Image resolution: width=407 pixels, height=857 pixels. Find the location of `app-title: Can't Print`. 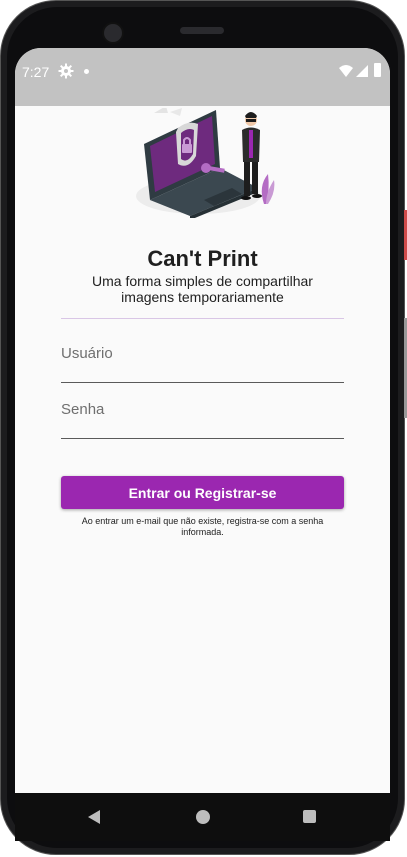

app-title: Can't Print is located at coordinates (202, 258).